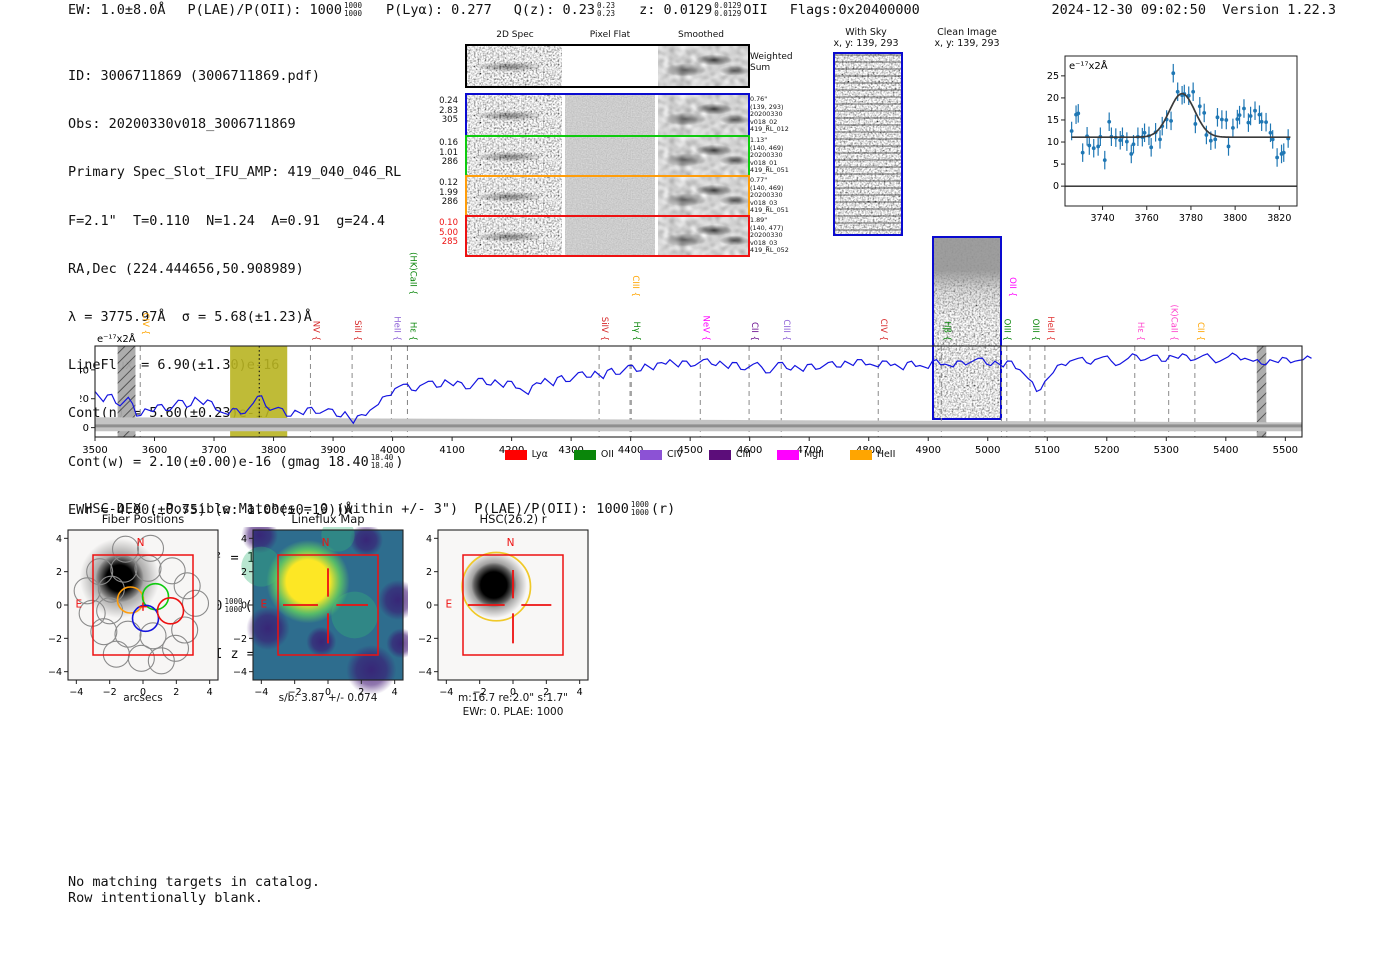 The image size is (1400, 953). I want to click on svg-text: 10, so click(1053, 142).